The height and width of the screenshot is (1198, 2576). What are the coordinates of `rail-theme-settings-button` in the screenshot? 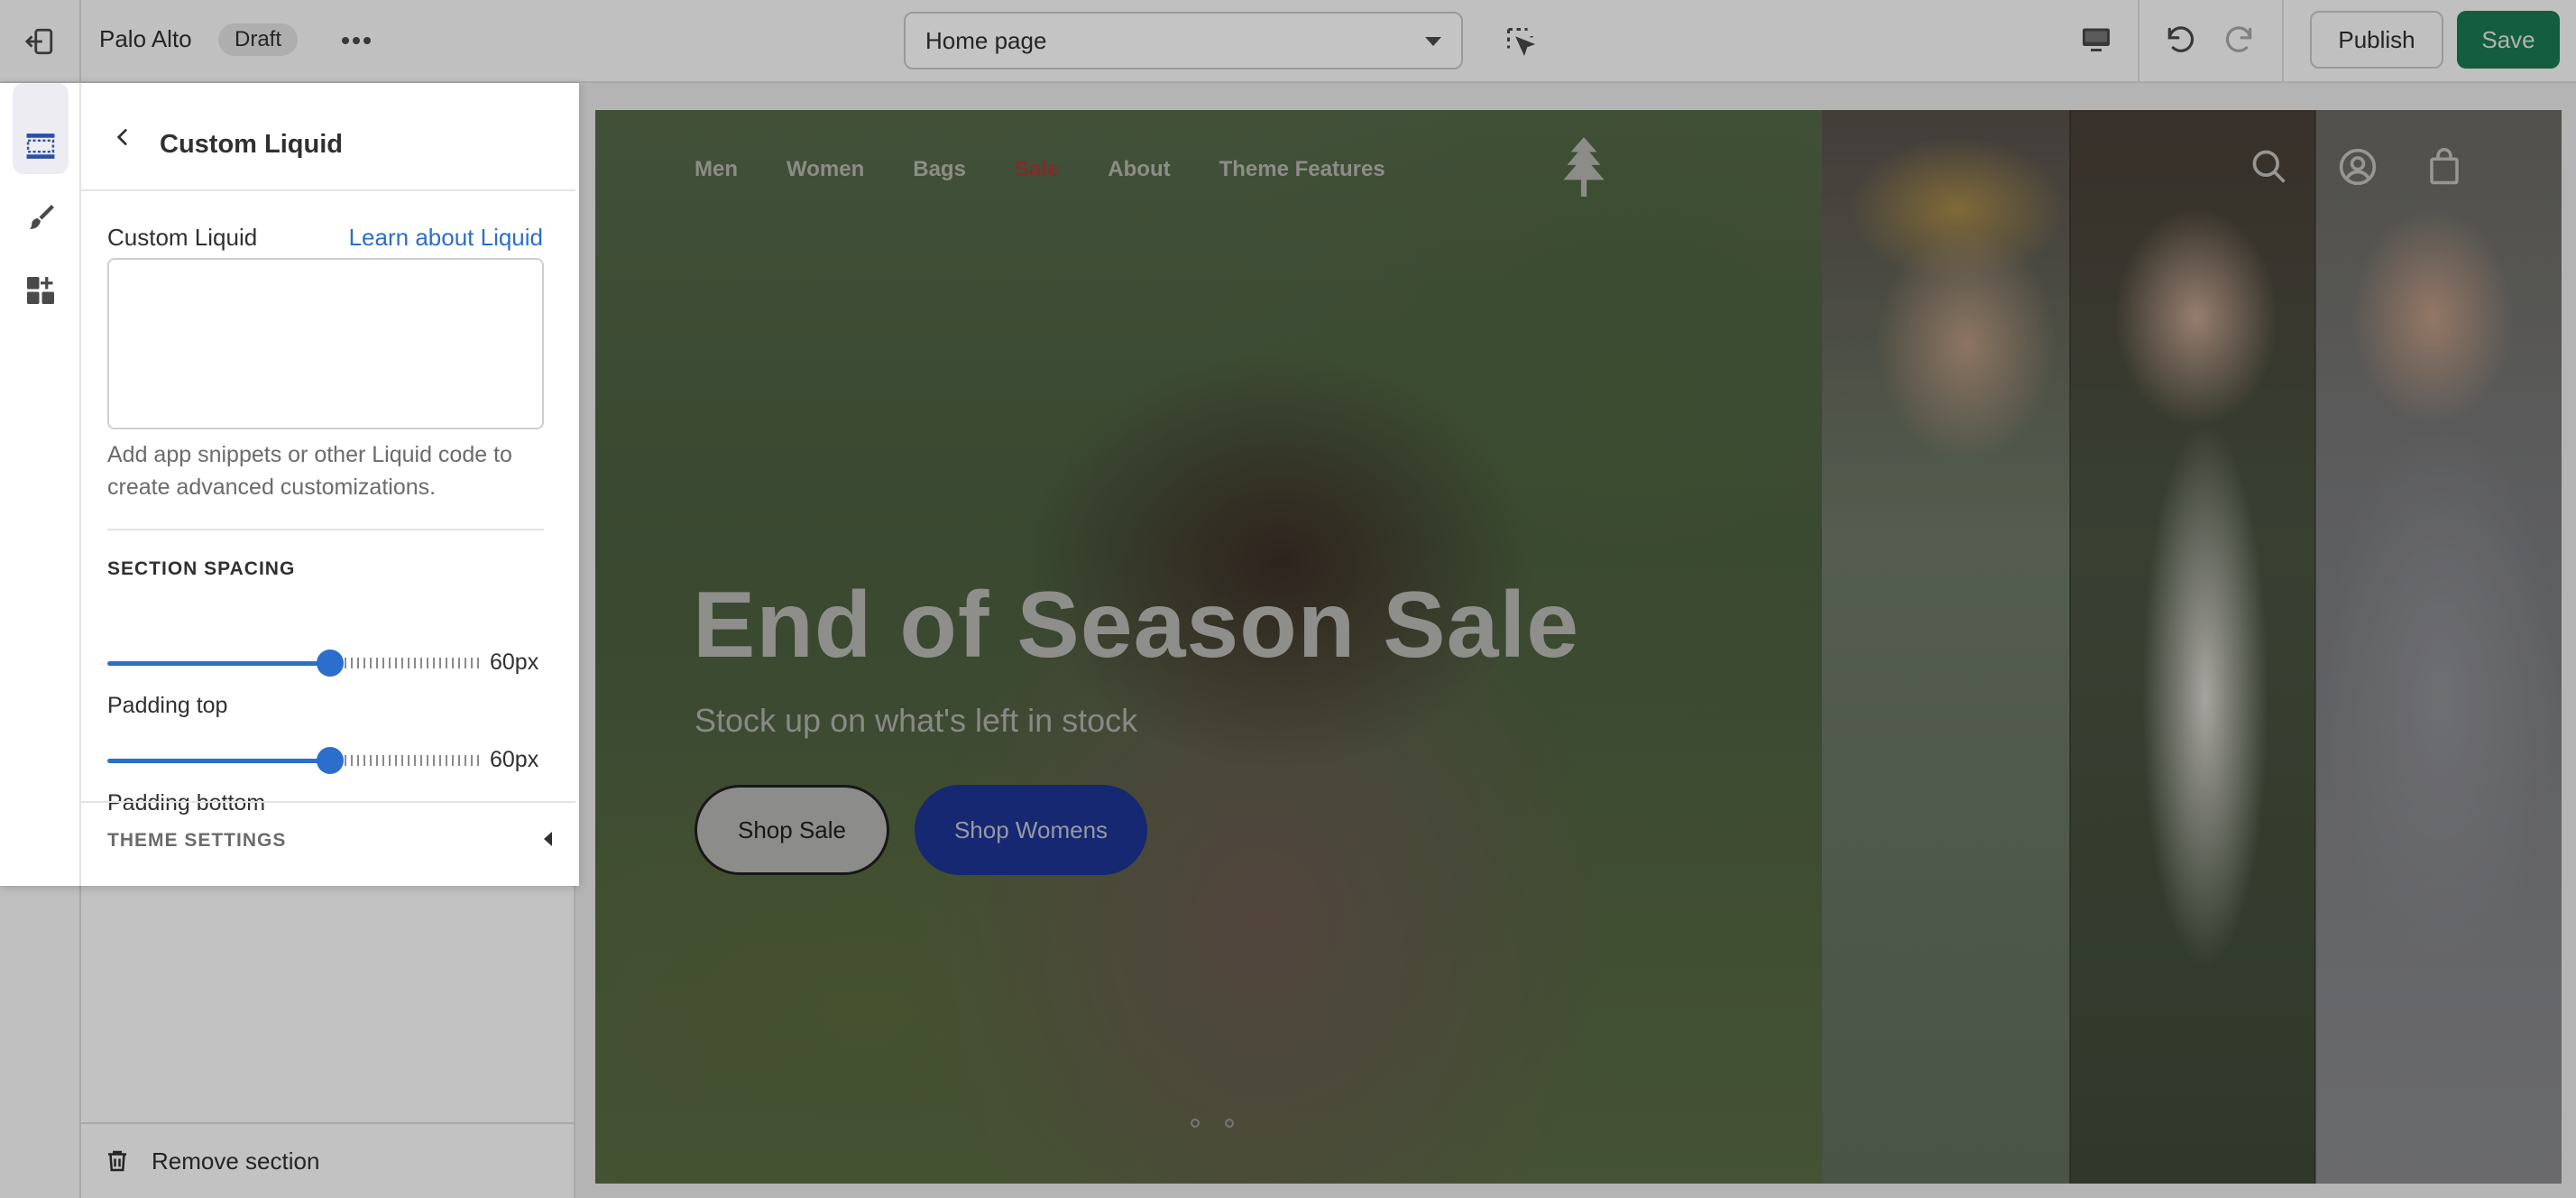 It's located at (41, 218).